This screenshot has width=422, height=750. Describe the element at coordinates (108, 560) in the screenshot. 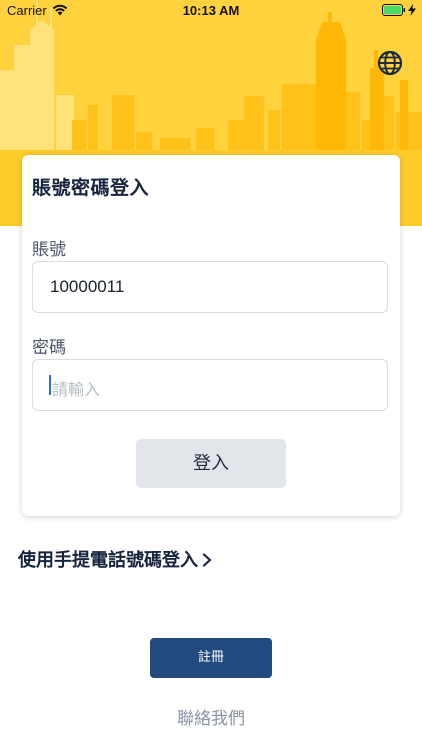

I see `phone-login-label: 使用手提電話號碼登入` at that location.